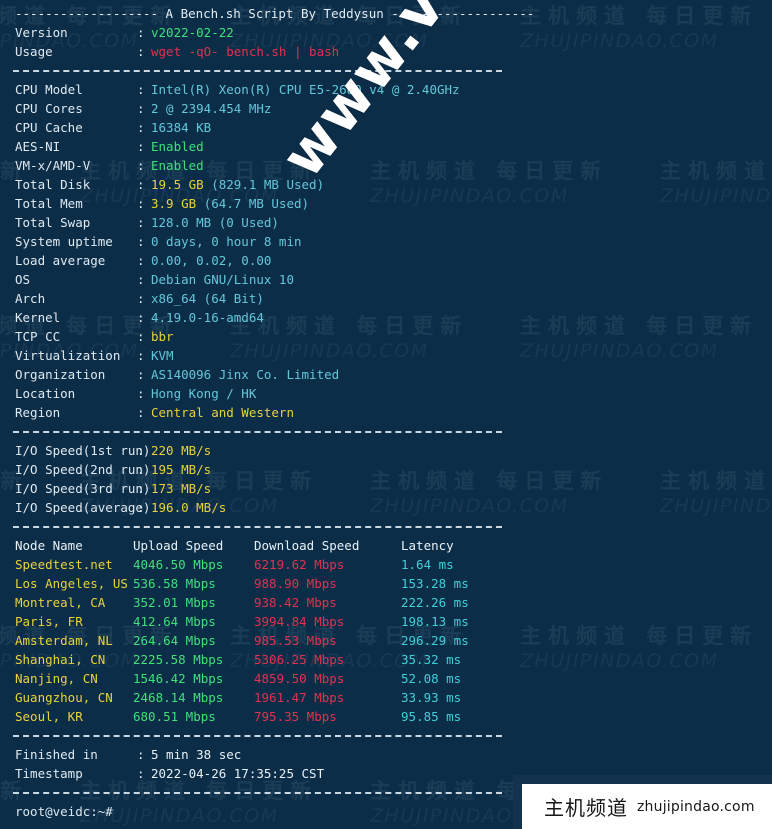 This screenshot has width=772, height=829. Describe the element at coordinates (49, 203) in the screenshot. I see `sysinfo-label: Total Mem` at that location.